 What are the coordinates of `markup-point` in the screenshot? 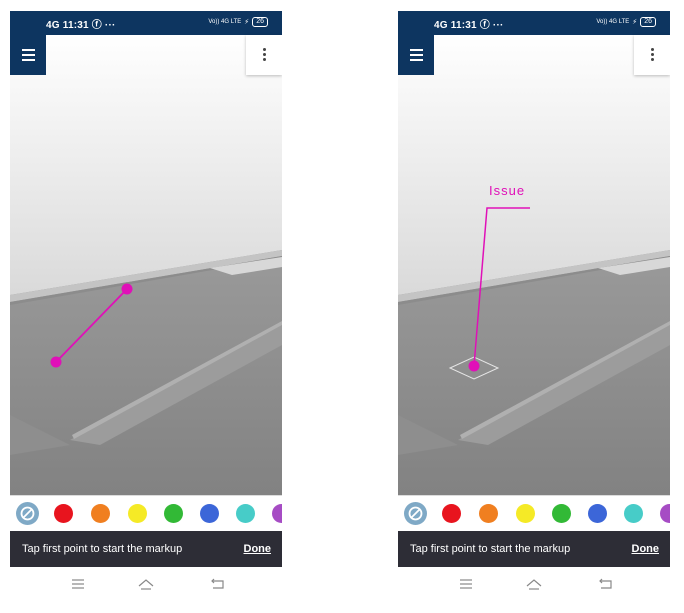 It's located at (474, 366).